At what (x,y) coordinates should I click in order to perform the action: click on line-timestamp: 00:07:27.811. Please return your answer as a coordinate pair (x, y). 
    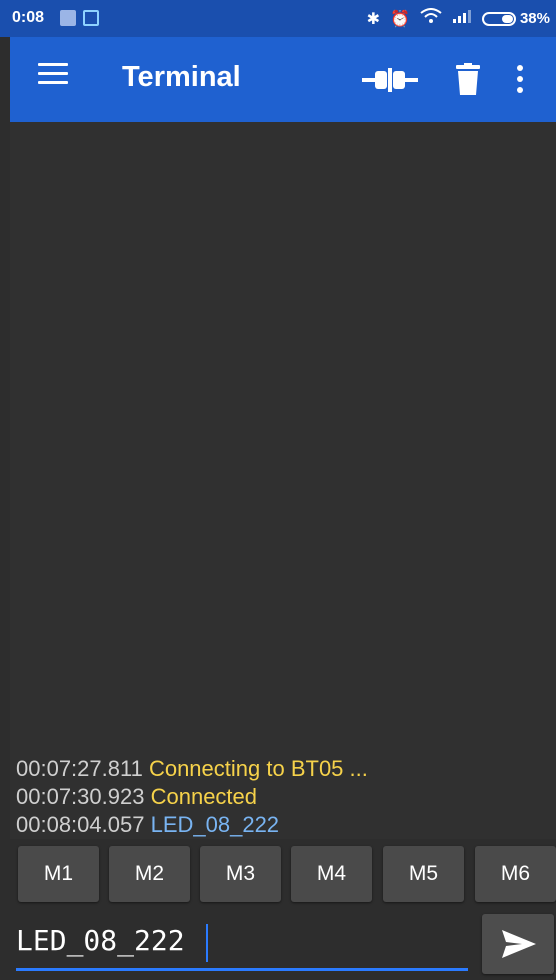
    Looking at the image, I should click on (79, 768).